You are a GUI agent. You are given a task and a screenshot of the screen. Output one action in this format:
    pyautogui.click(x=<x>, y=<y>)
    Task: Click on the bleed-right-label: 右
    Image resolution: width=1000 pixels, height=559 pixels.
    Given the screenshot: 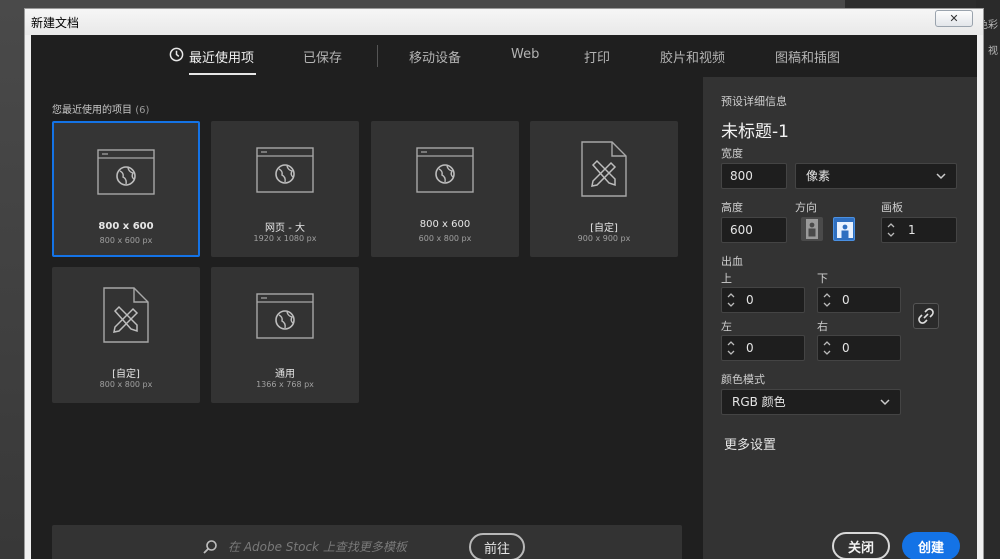 What is the action you would take?
    pyautogui.click(x=822, y=326)
    